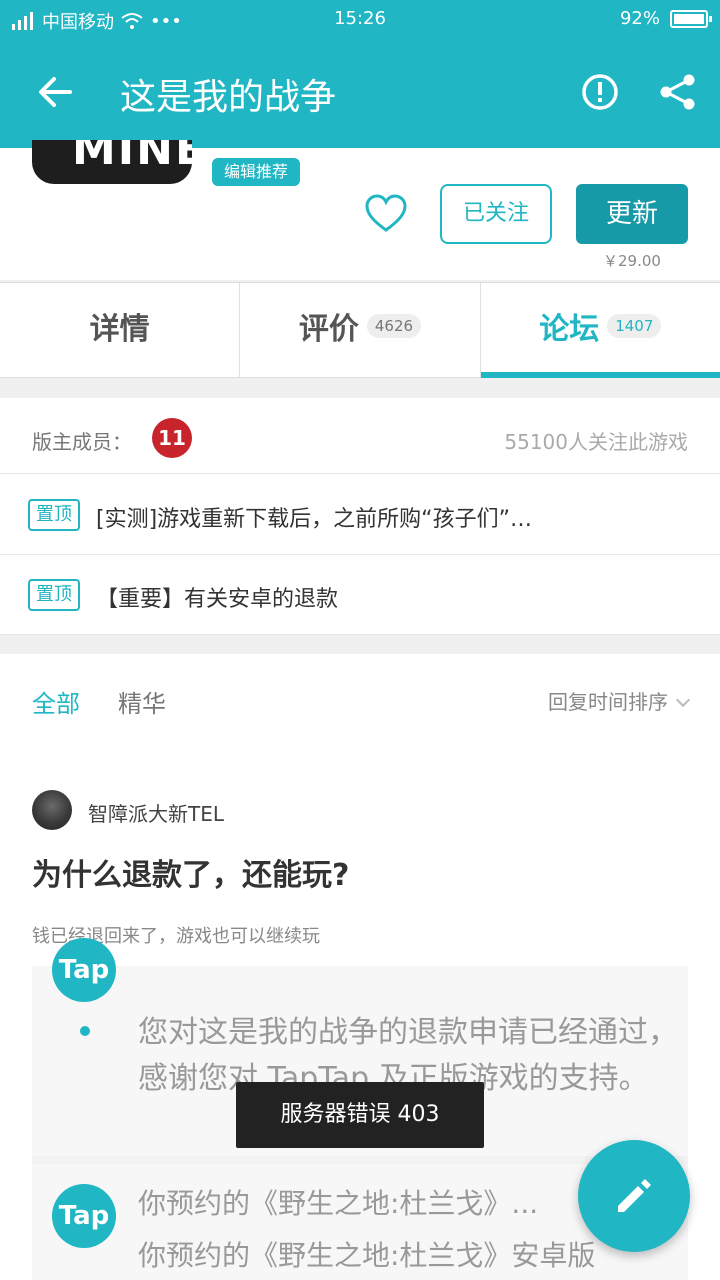  I want to click on status-right: 92%, so click(665, 18).